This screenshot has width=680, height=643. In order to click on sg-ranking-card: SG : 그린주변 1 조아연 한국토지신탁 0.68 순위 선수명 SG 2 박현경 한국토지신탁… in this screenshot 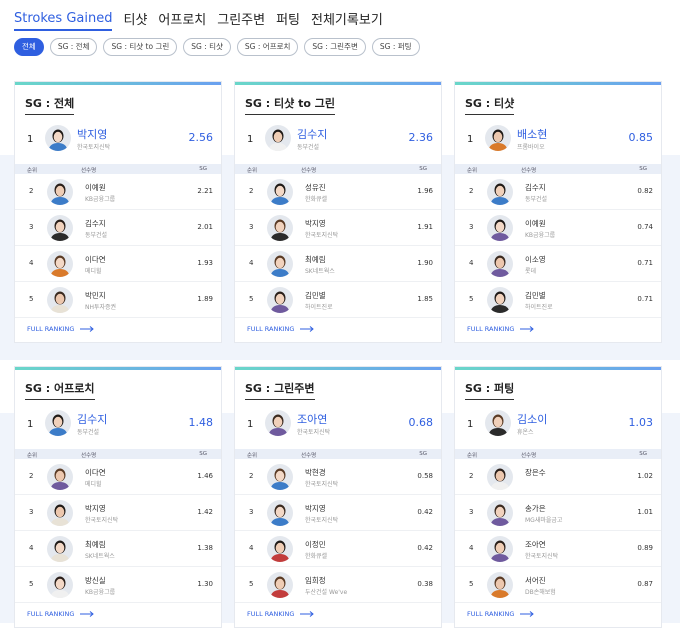, I will do `click(338, 497)`.